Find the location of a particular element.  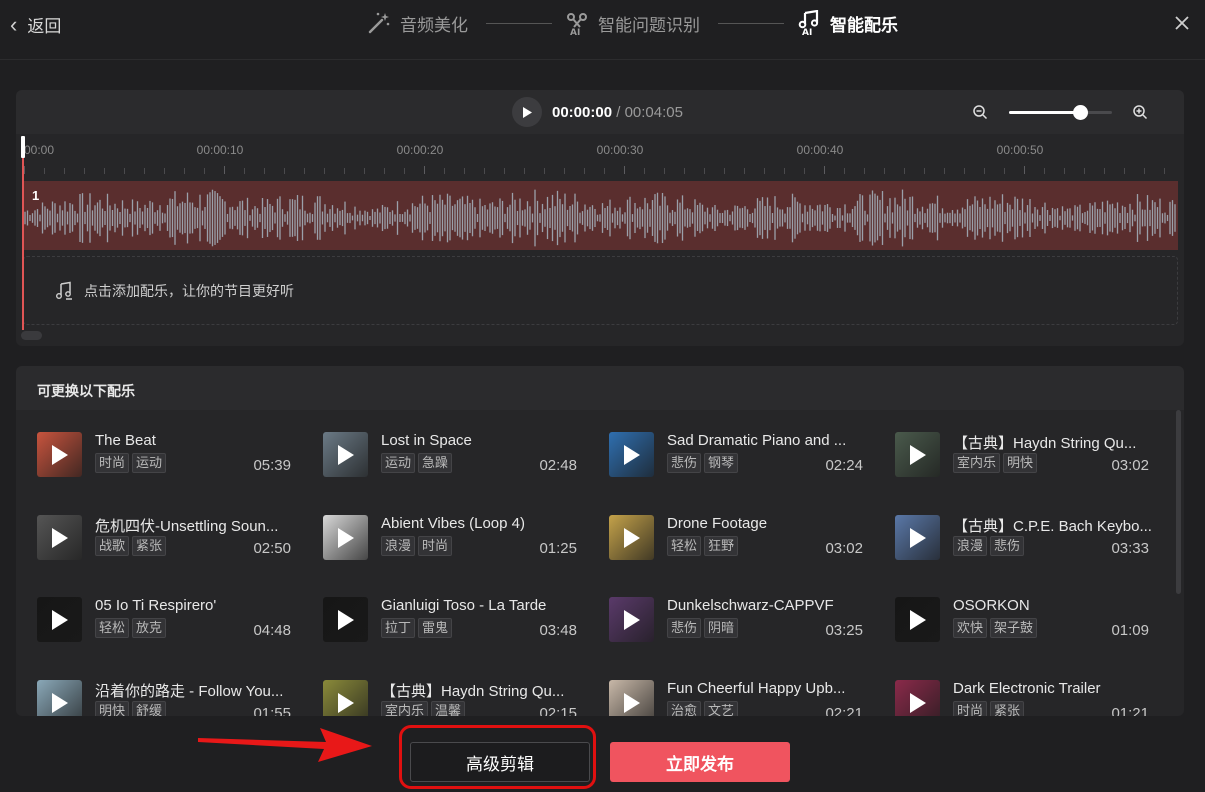

zoom-in-icon is located at coordinates (1140, 112).